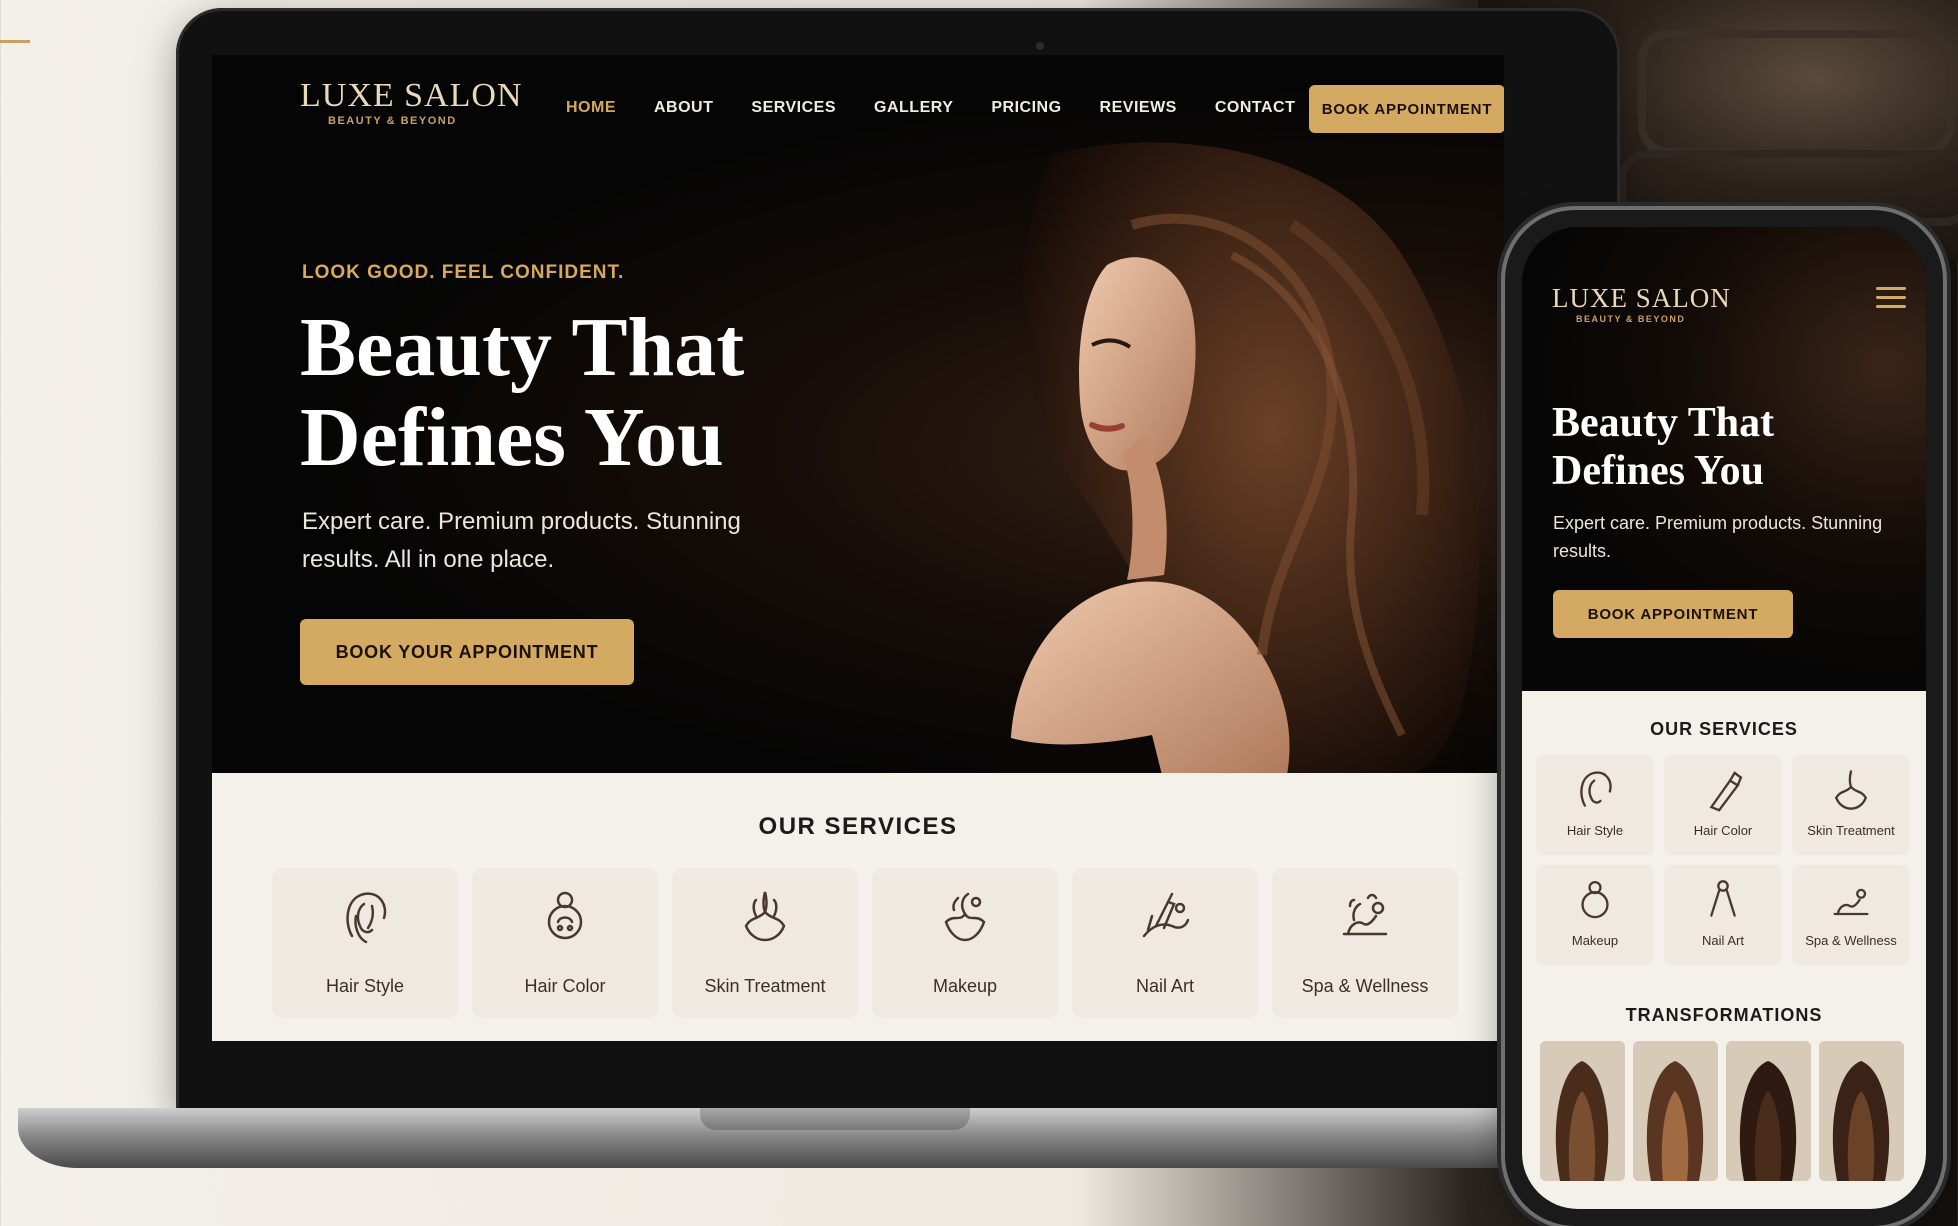 This screenshot has width=1958, height=1226. What do you see at coordinates (1851, 940) in the screenshot?
I see `mobile-service-label: Spa & Wellness` at bounding box center [1851, 940].